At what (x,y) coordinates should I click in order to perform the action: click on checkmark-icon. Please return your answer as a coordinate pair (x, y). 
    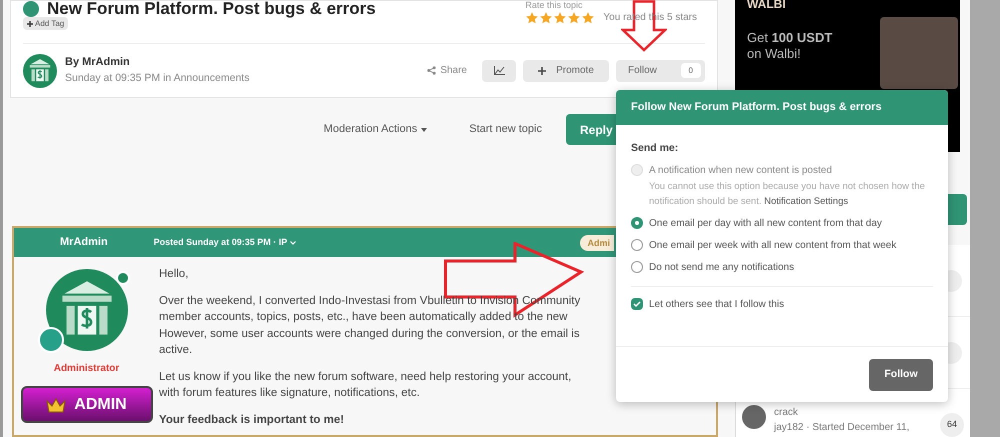
    Looking at the image, I should click on (637, 304).